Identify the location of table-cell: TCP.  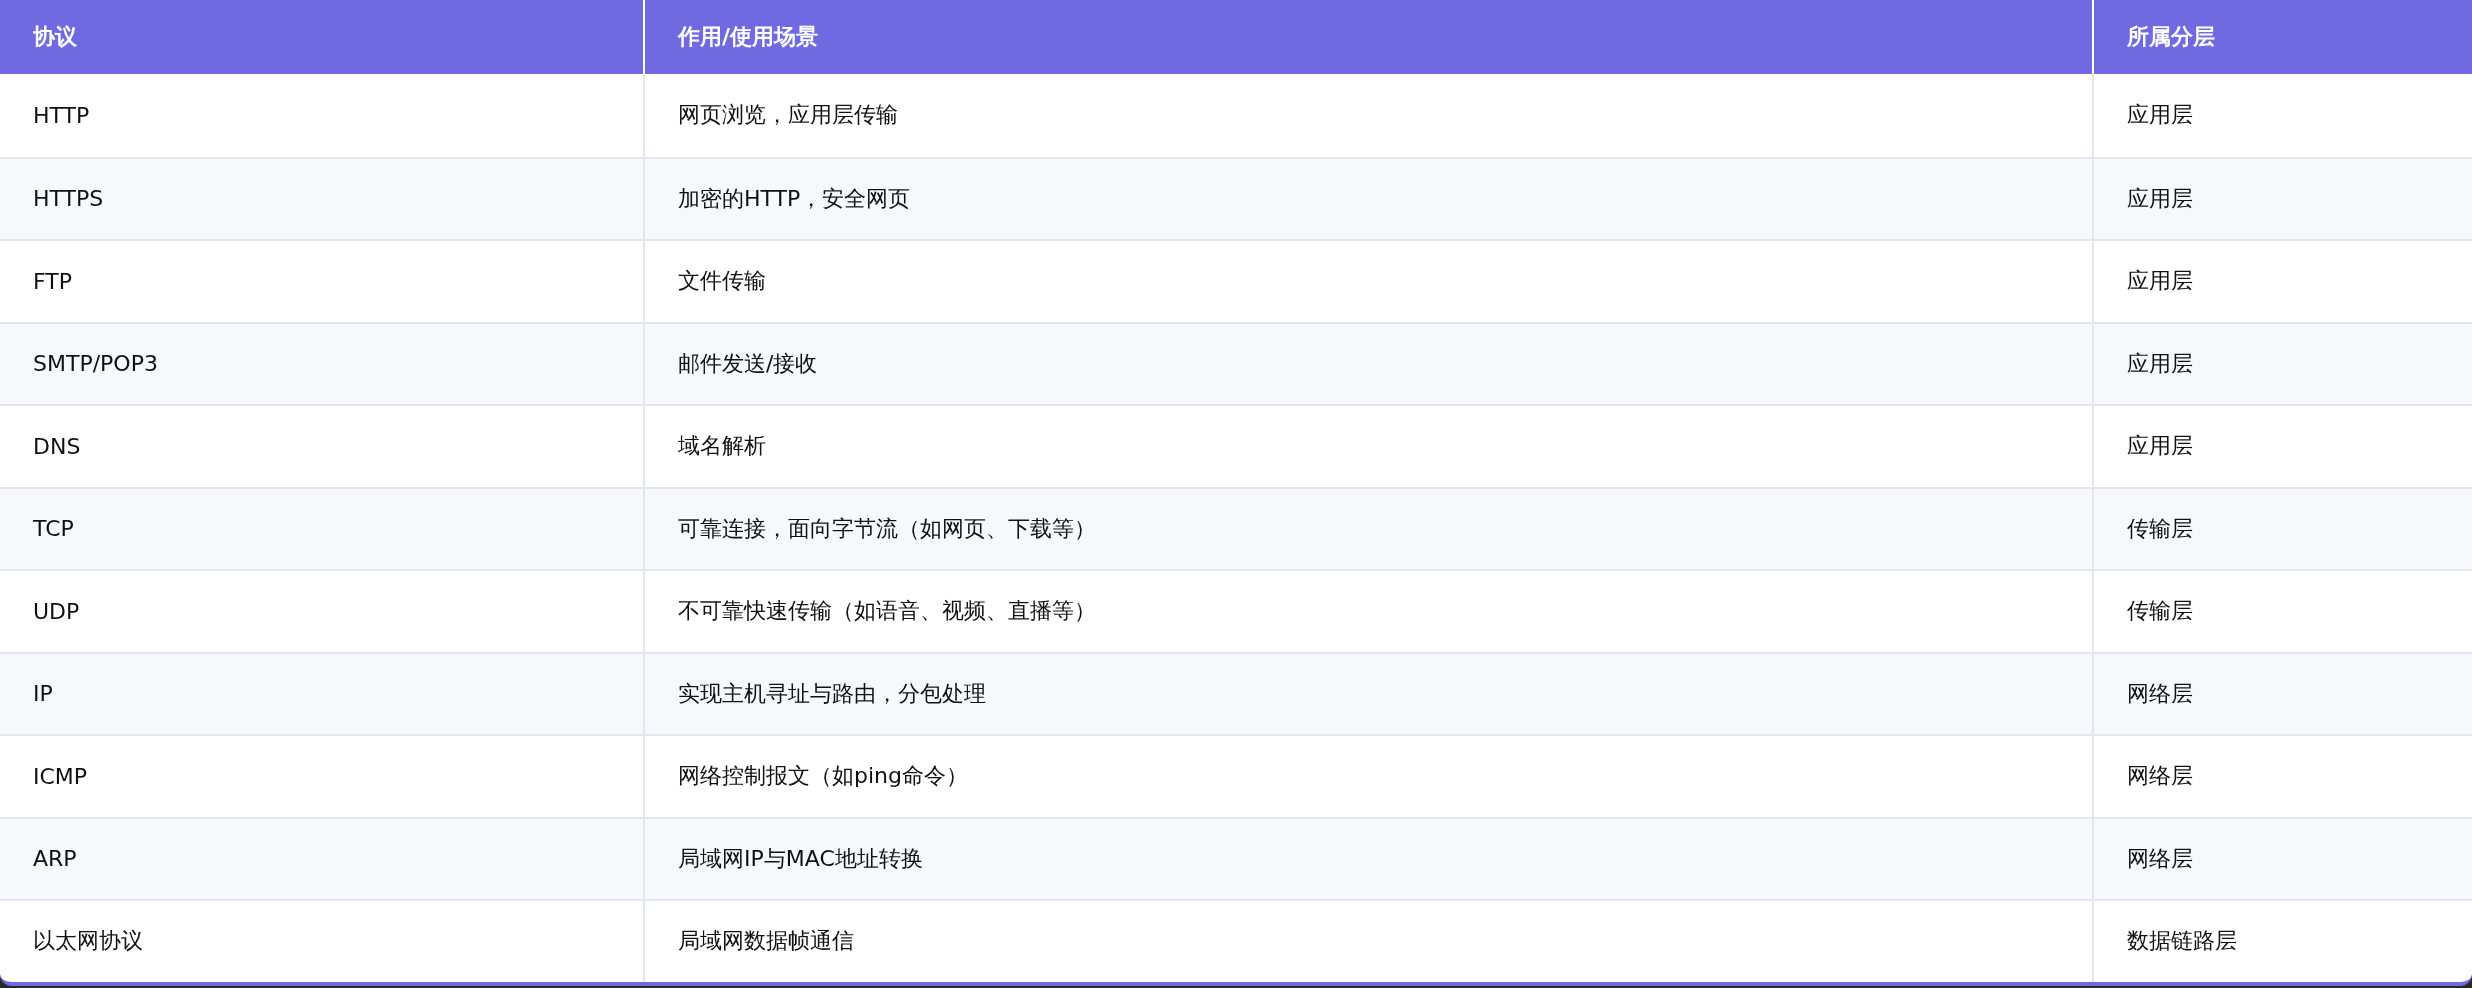
(321, 527).